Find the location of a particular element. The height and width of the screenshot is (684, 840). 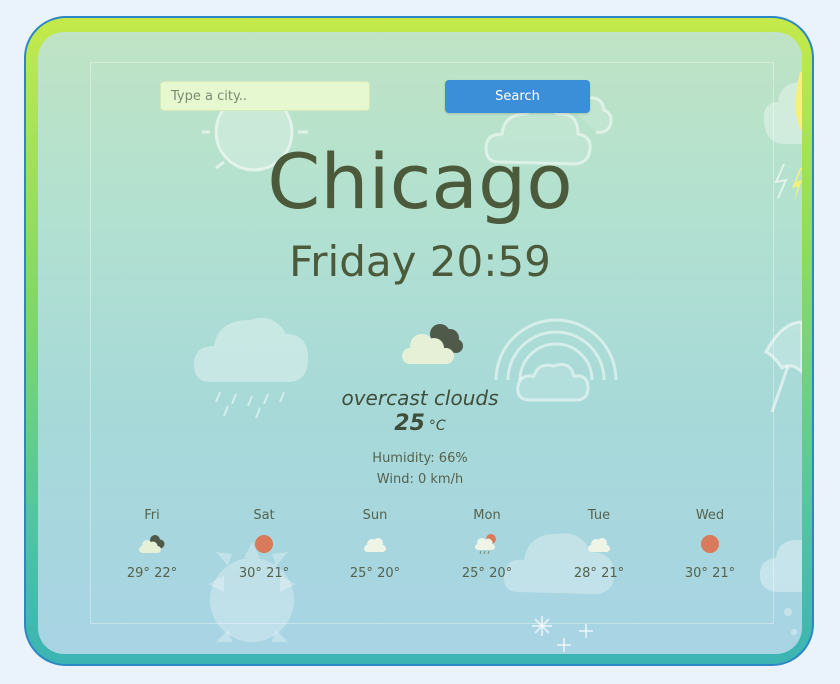

forecast-day-name: Sat is located at coordinates (264, 515).